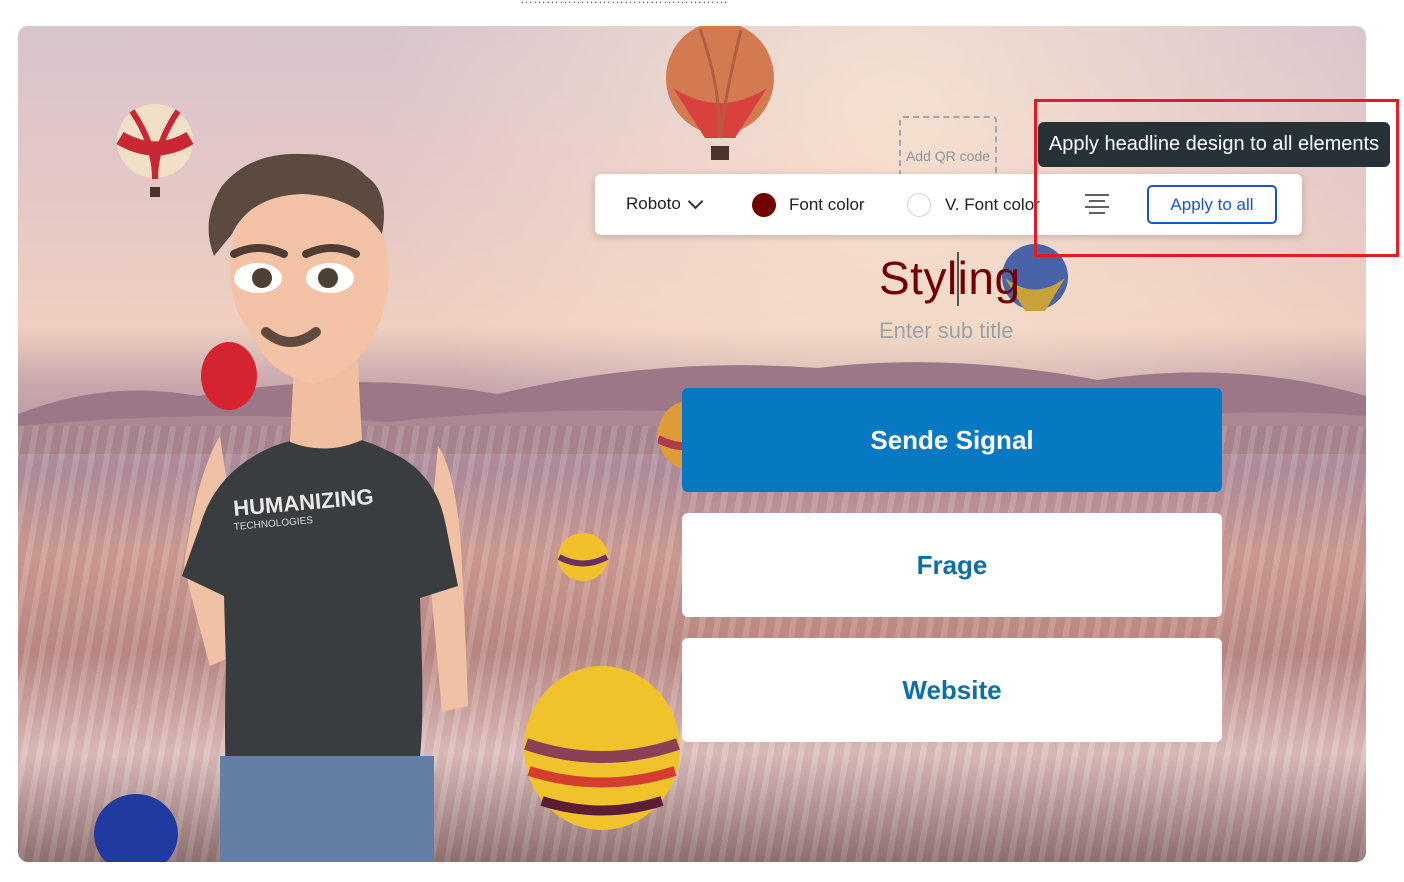 This screenshot has height=882, width=1404. Describe the element at coordinates (695, 201) in the screenshot. I see `chevron-down-icon` at that location.